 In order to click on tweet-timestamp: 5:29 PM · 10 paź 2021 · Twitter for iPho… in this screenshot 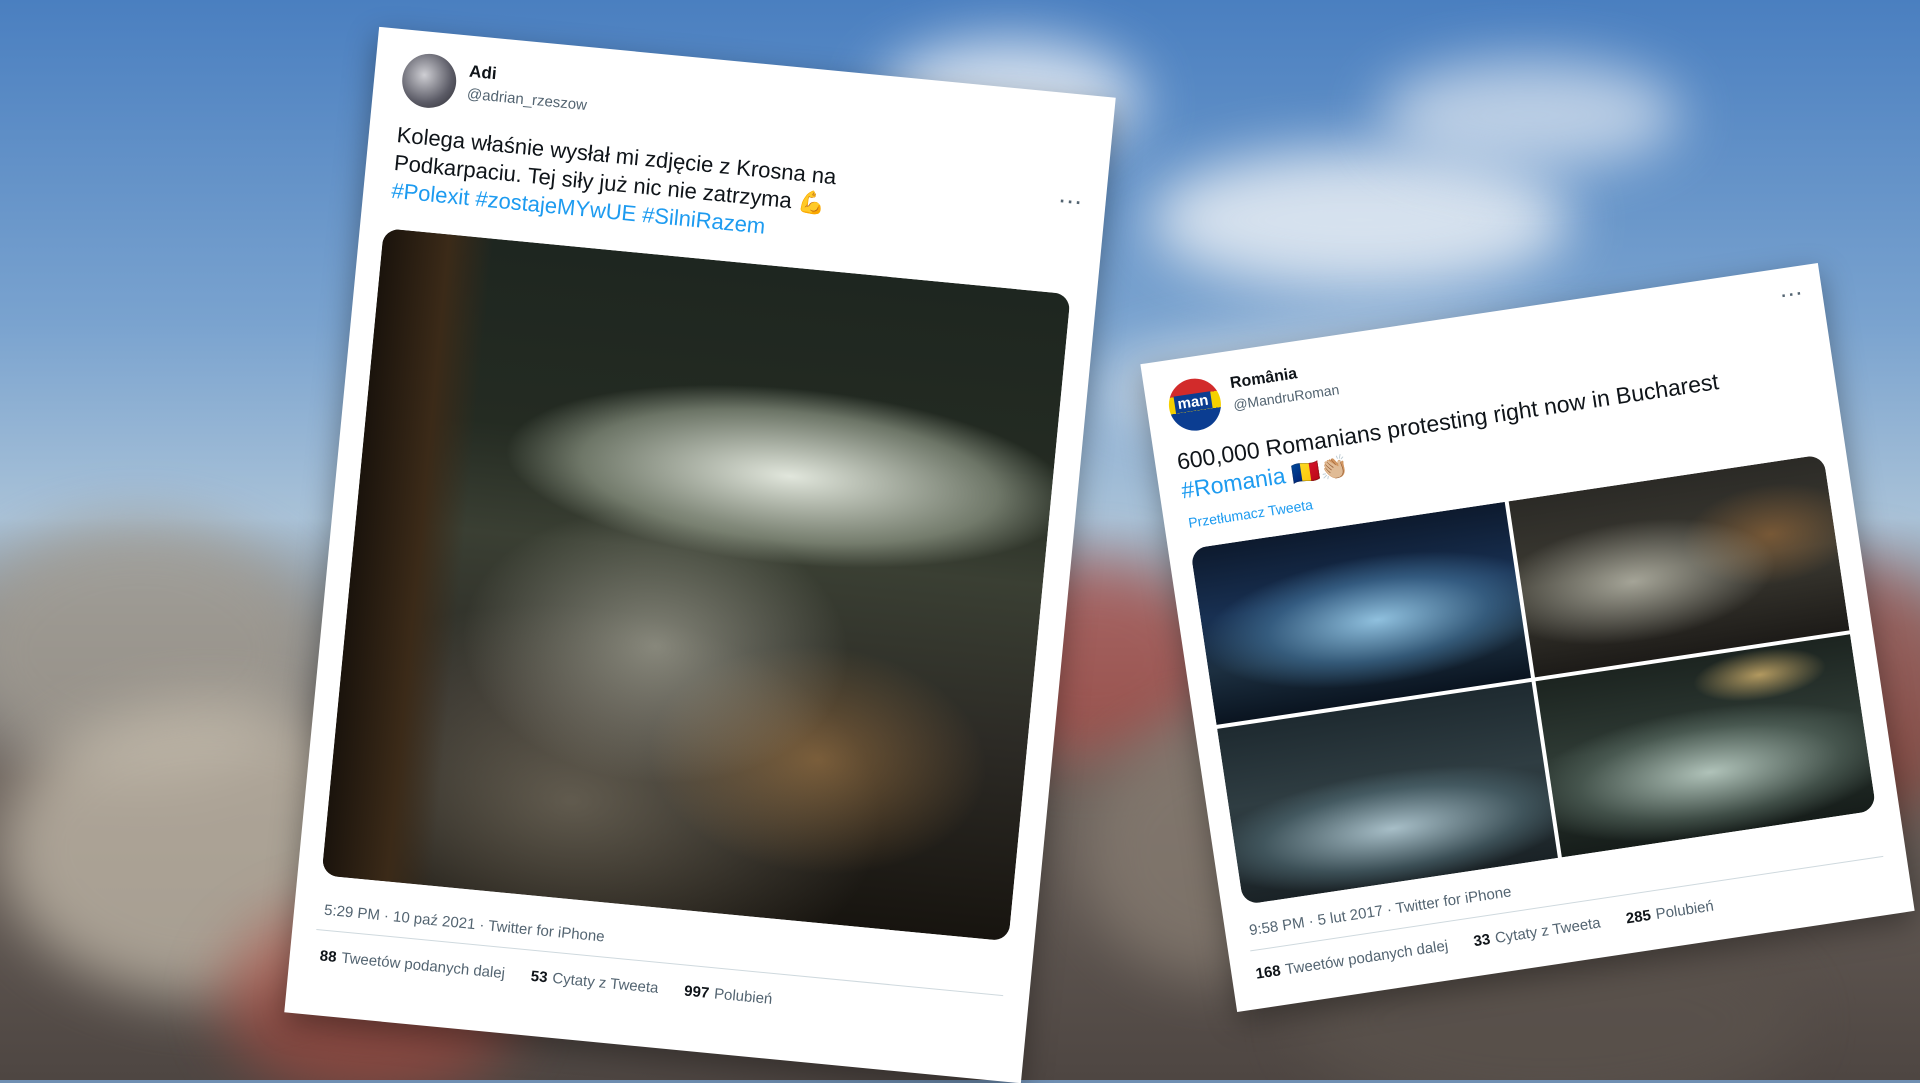, I will do `click(464, 924)`.